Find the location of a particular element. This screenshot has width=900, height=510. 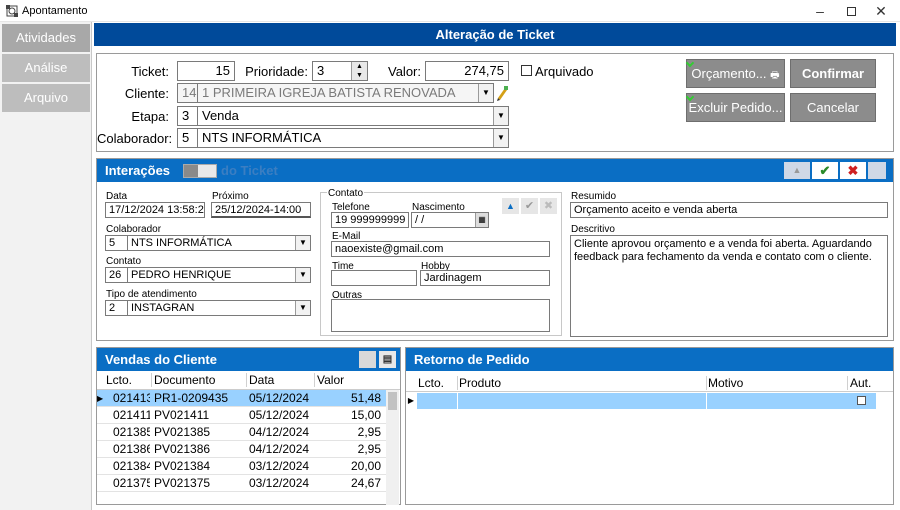

extra-icon is located at coordinates (877, 170).